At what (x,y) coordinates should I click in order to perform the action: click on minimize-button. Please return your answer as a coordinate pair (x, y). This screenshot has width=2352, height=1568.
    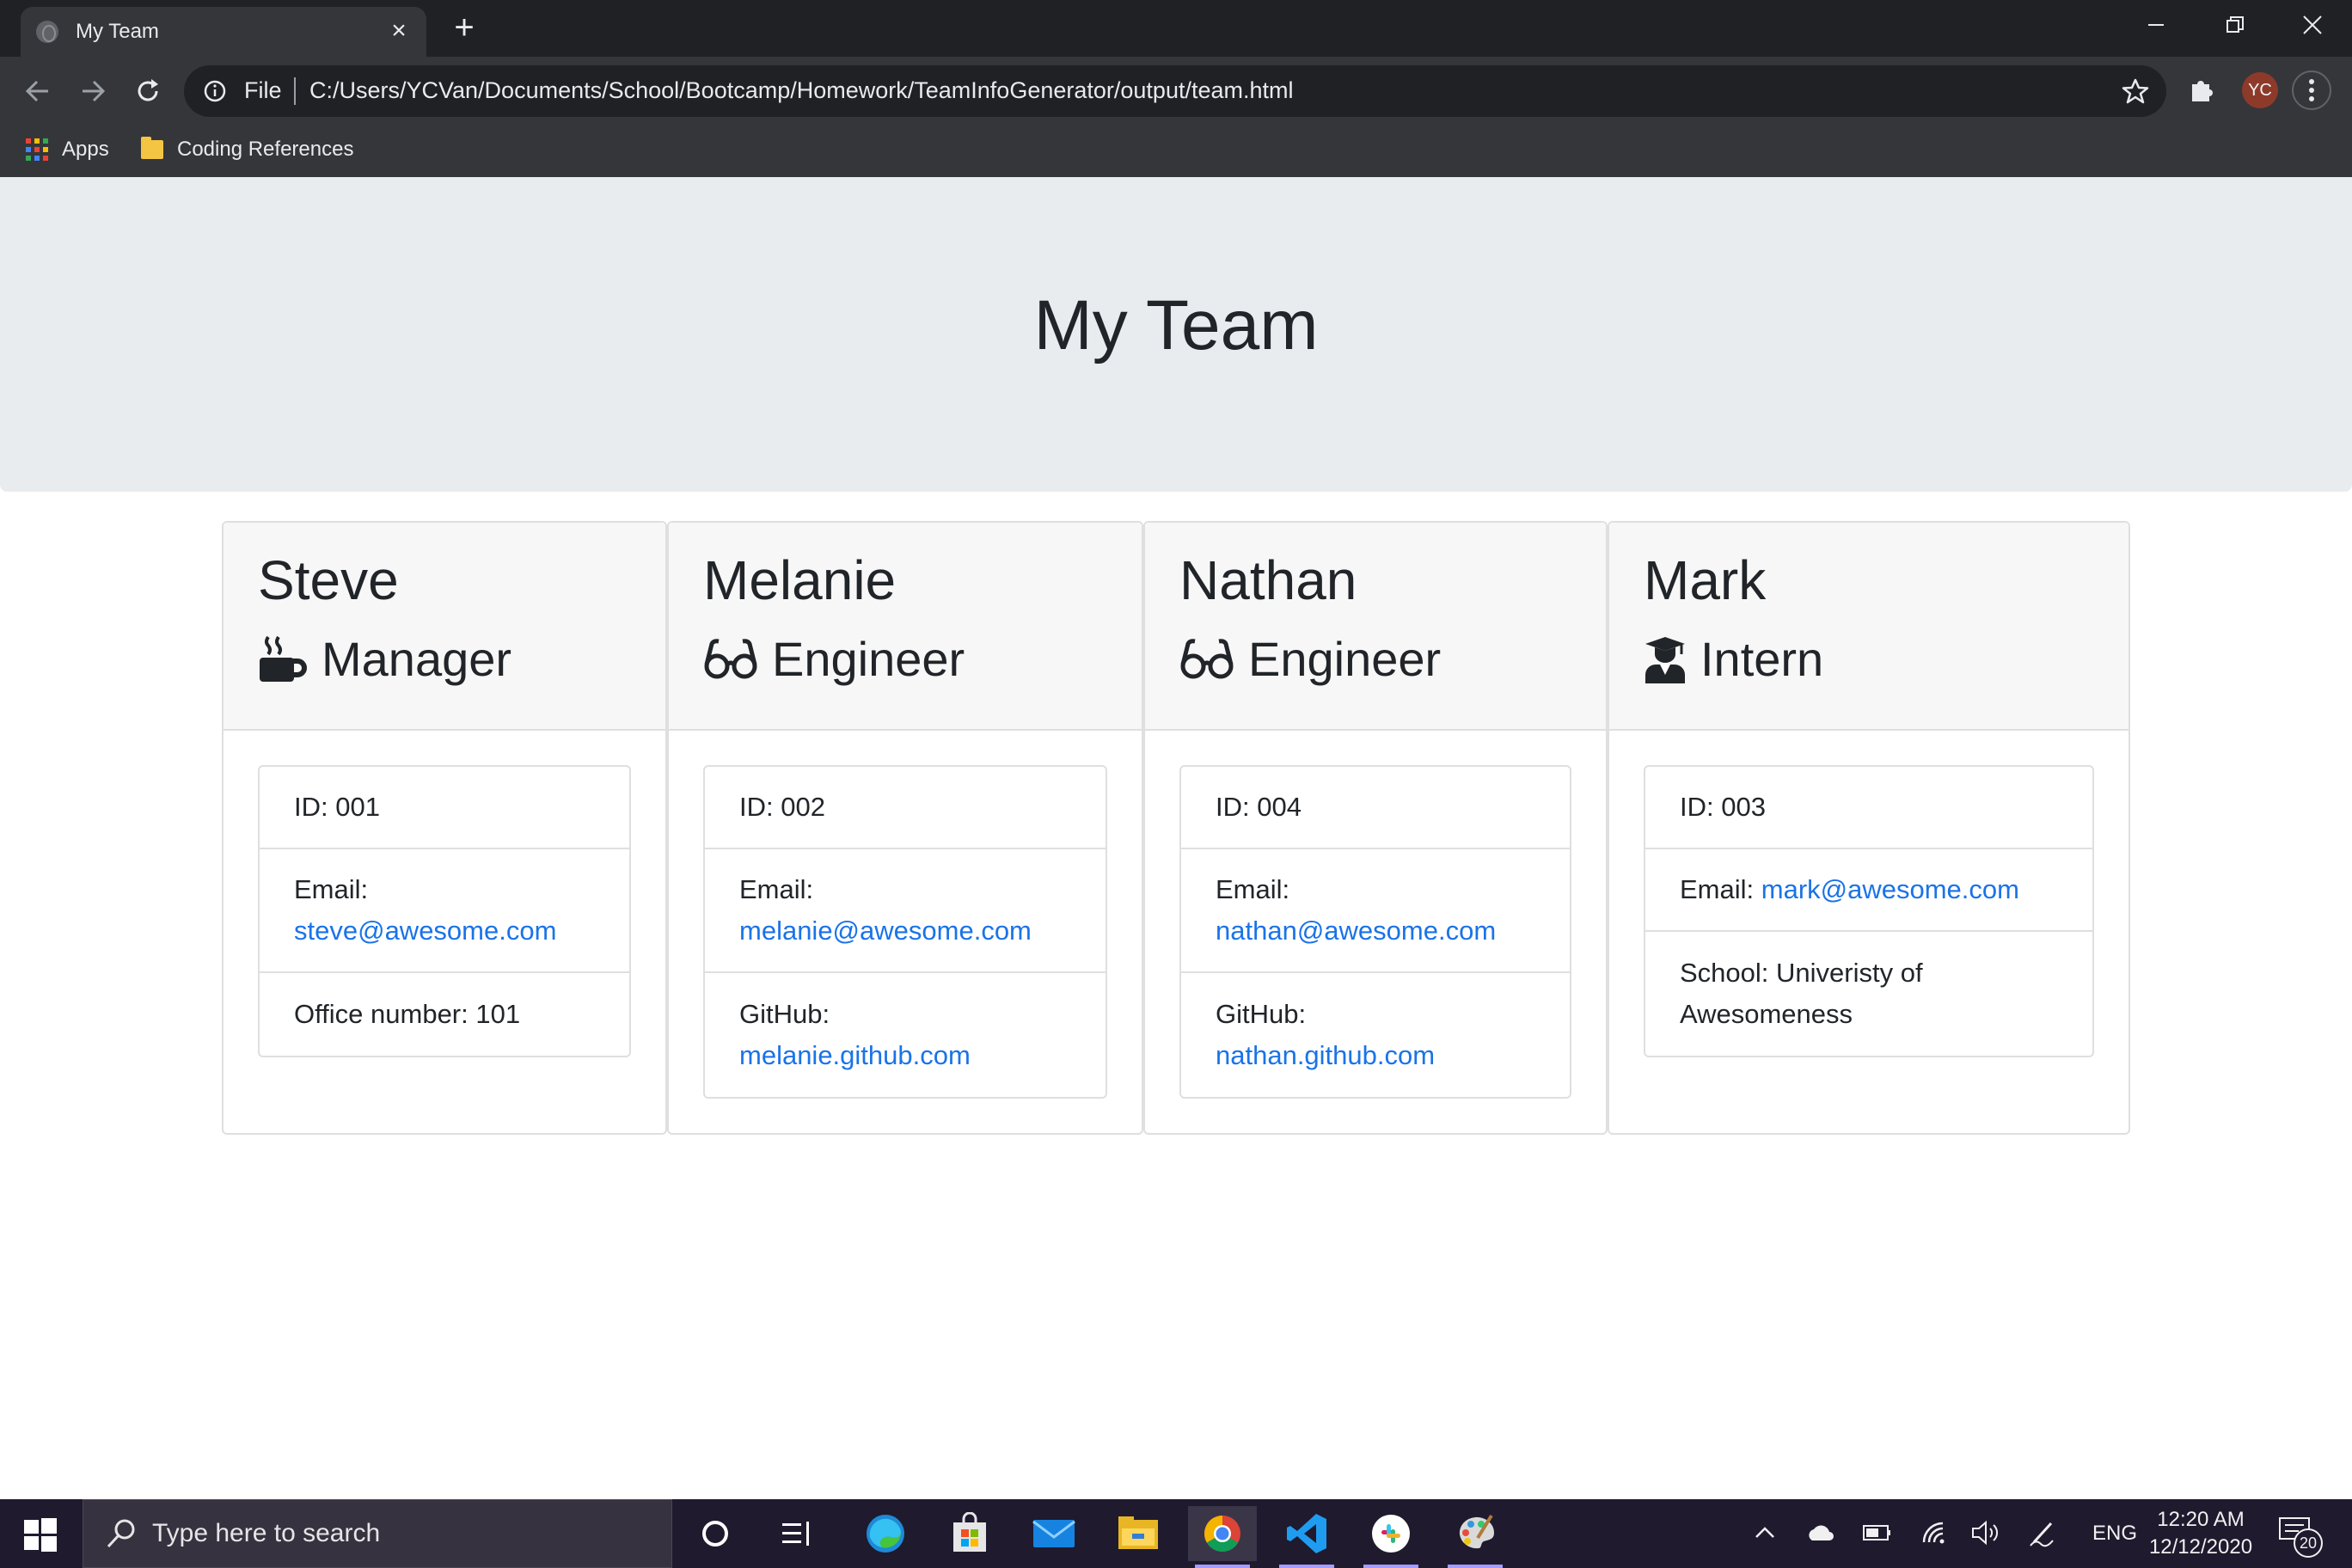
    Looking at the image, I should click on (2156, 25).